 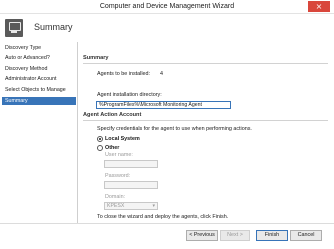 What do you see at coordinates (153, 206) in the screenshot?
I see `chevron-down-icon: ▾` at bounding box center [153, 206].